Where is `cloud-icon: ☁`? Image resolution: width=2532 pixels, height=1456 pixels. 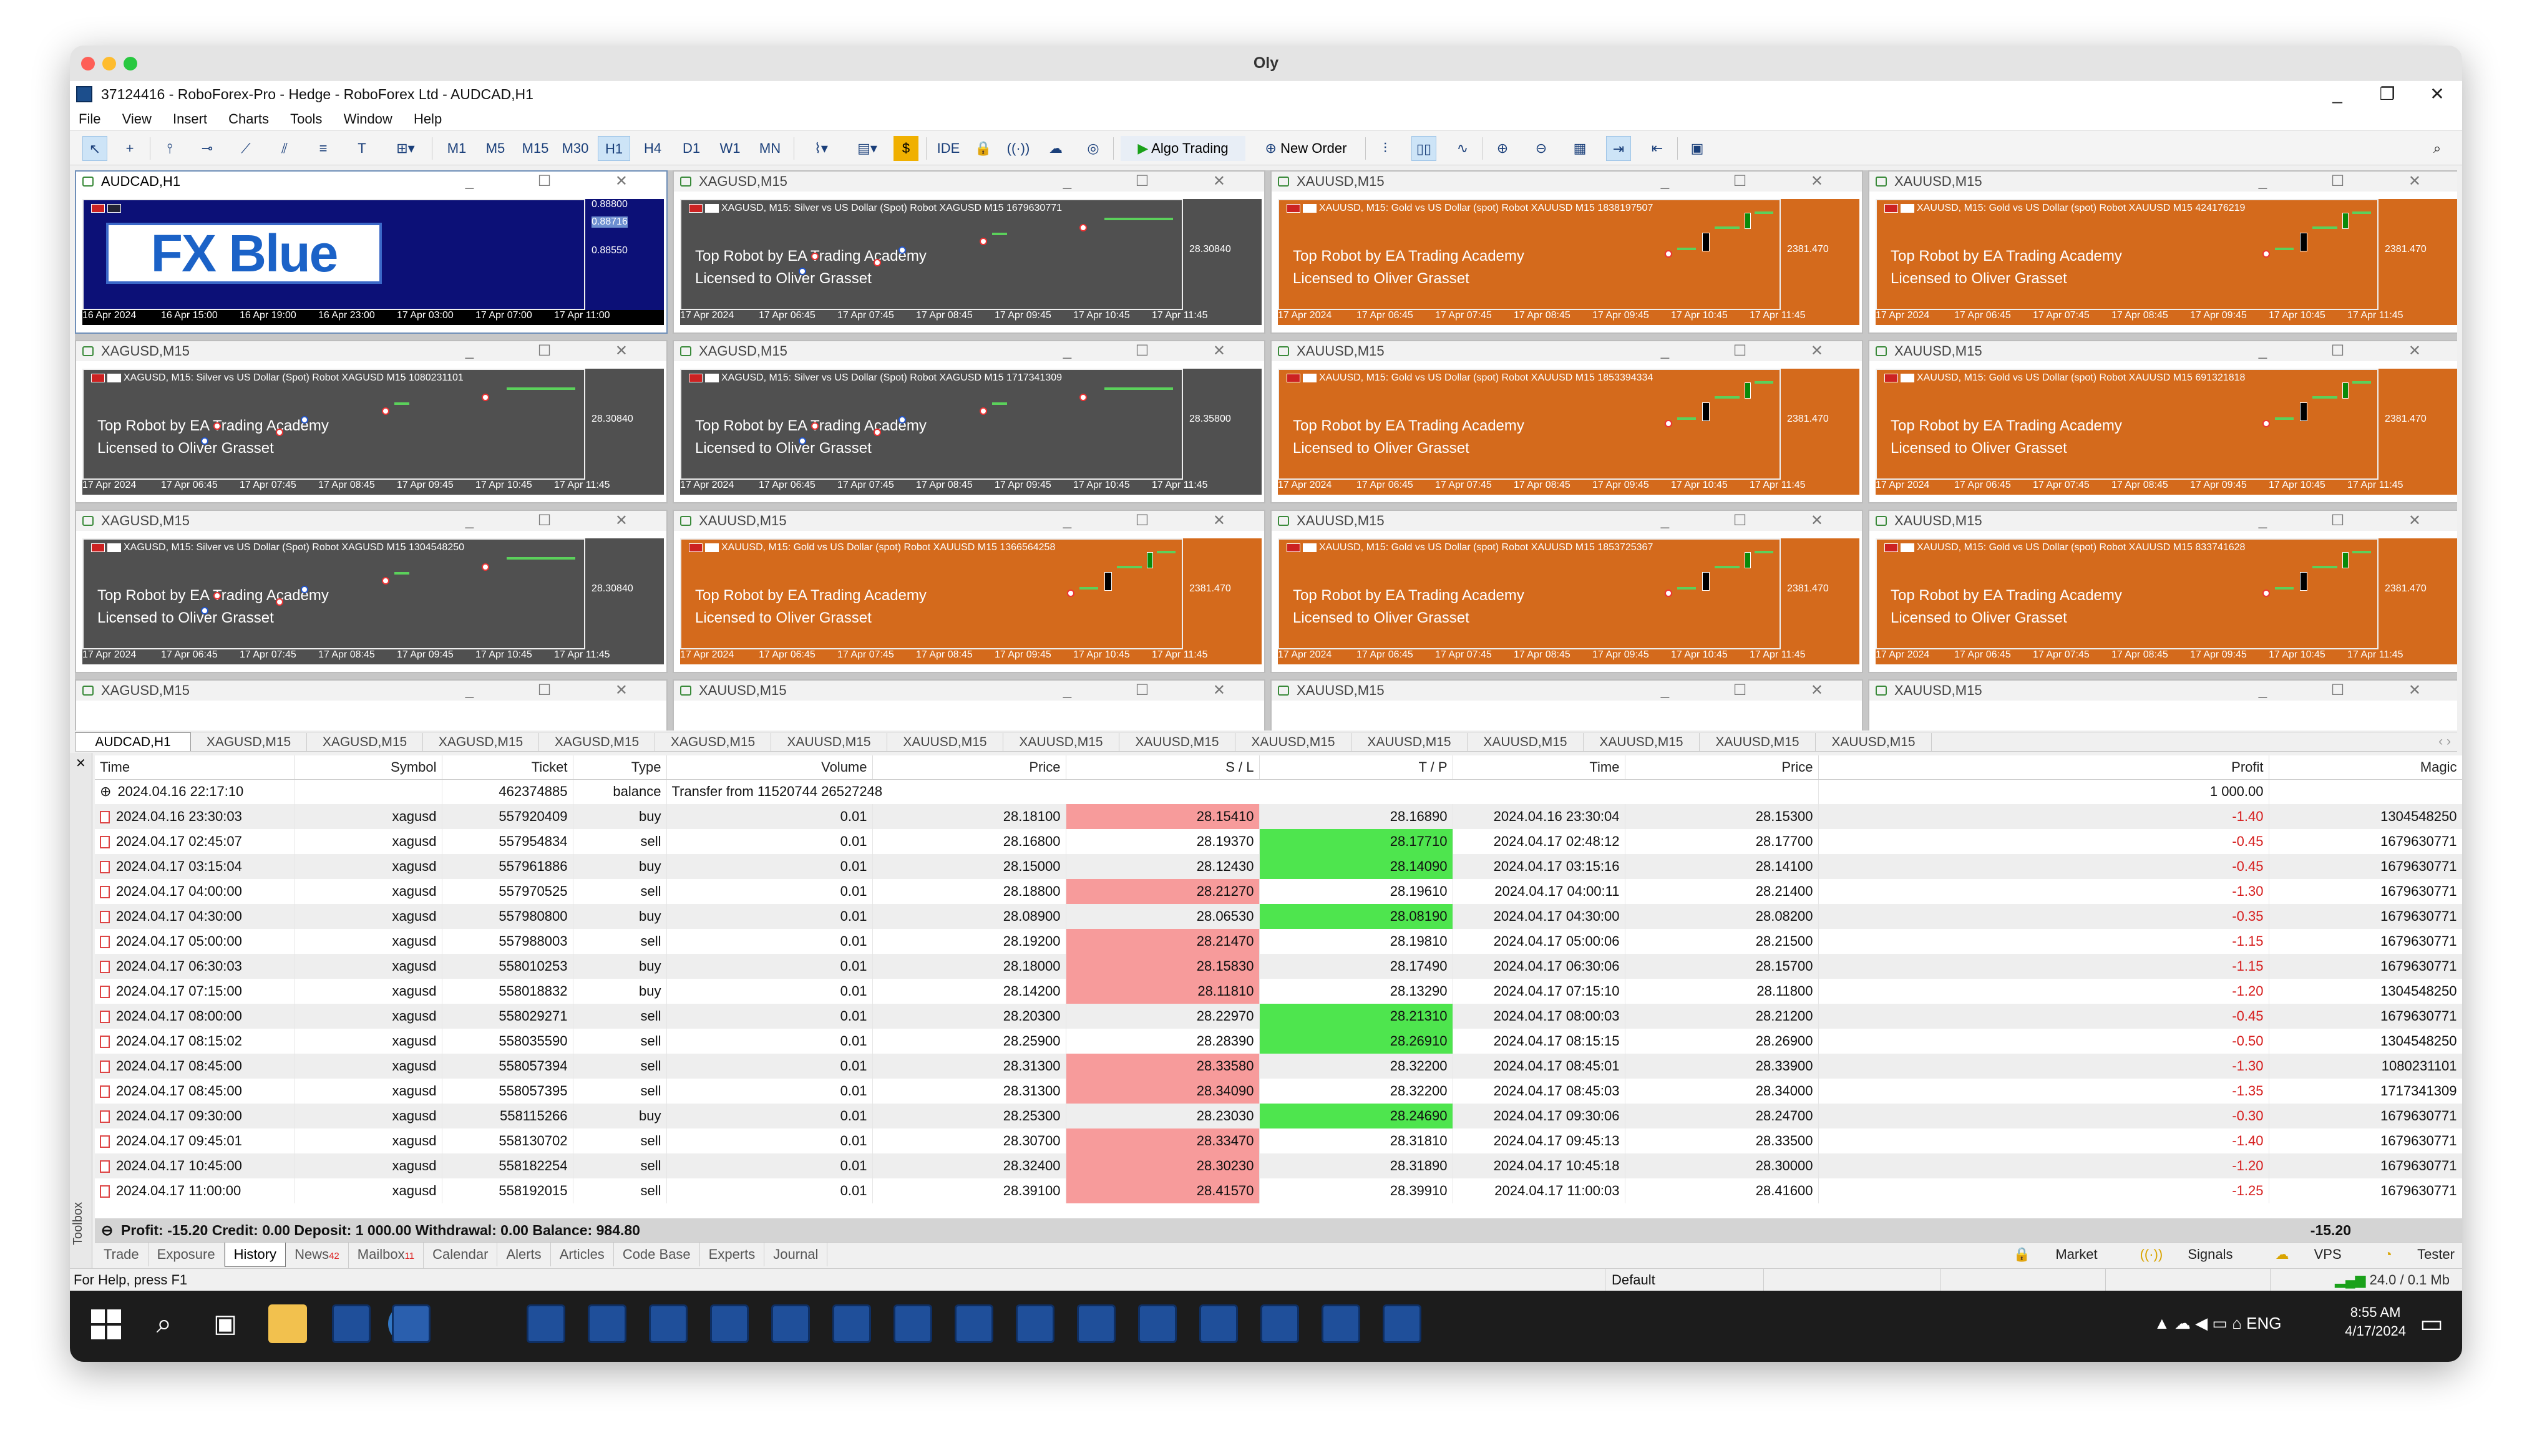 cloud-icon: ☁ is located at coordinates (1055, 148).